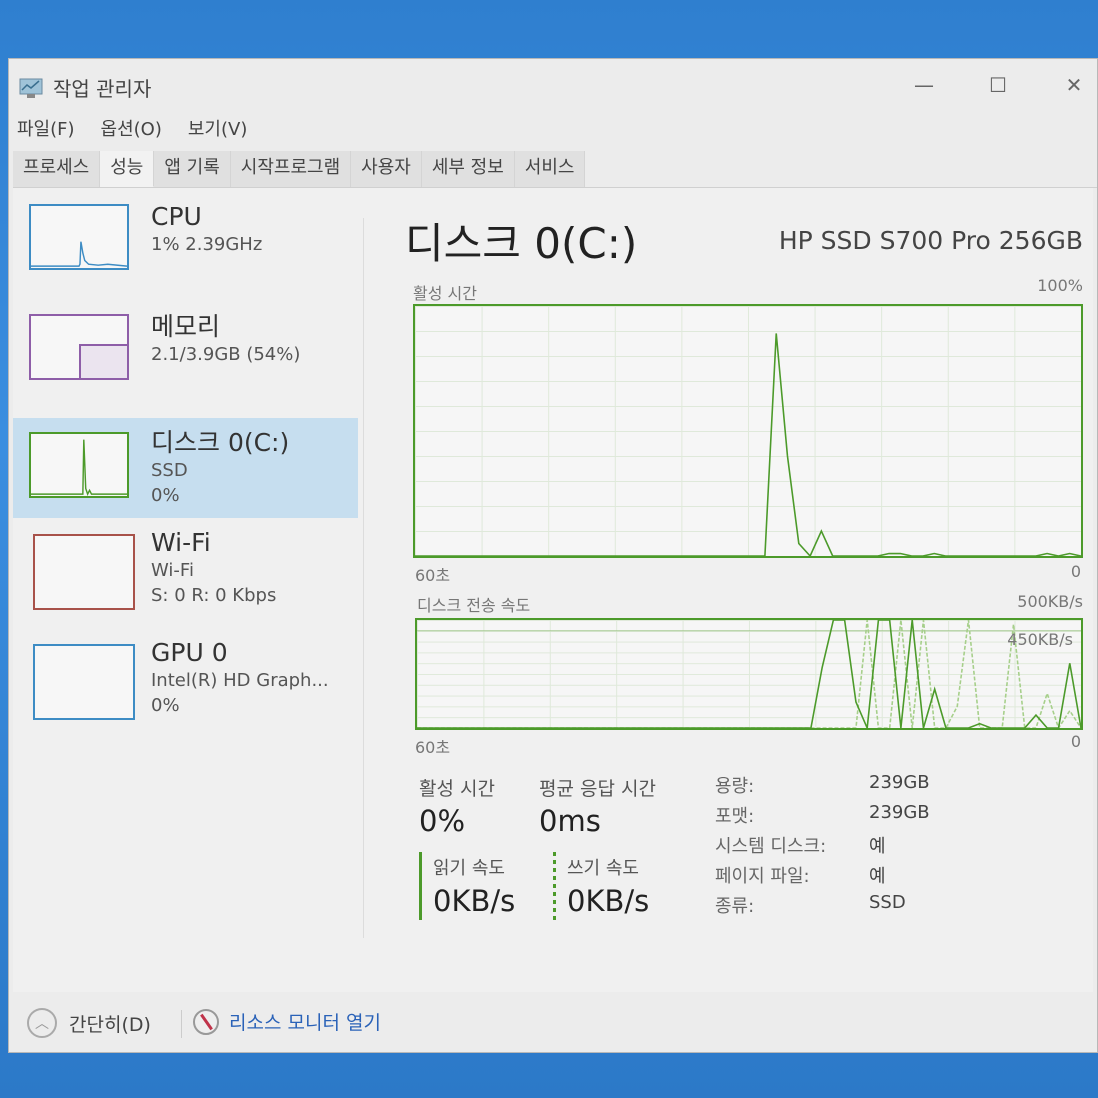  I want to click on wifi-thumbnail-graph, so click(84, 572).